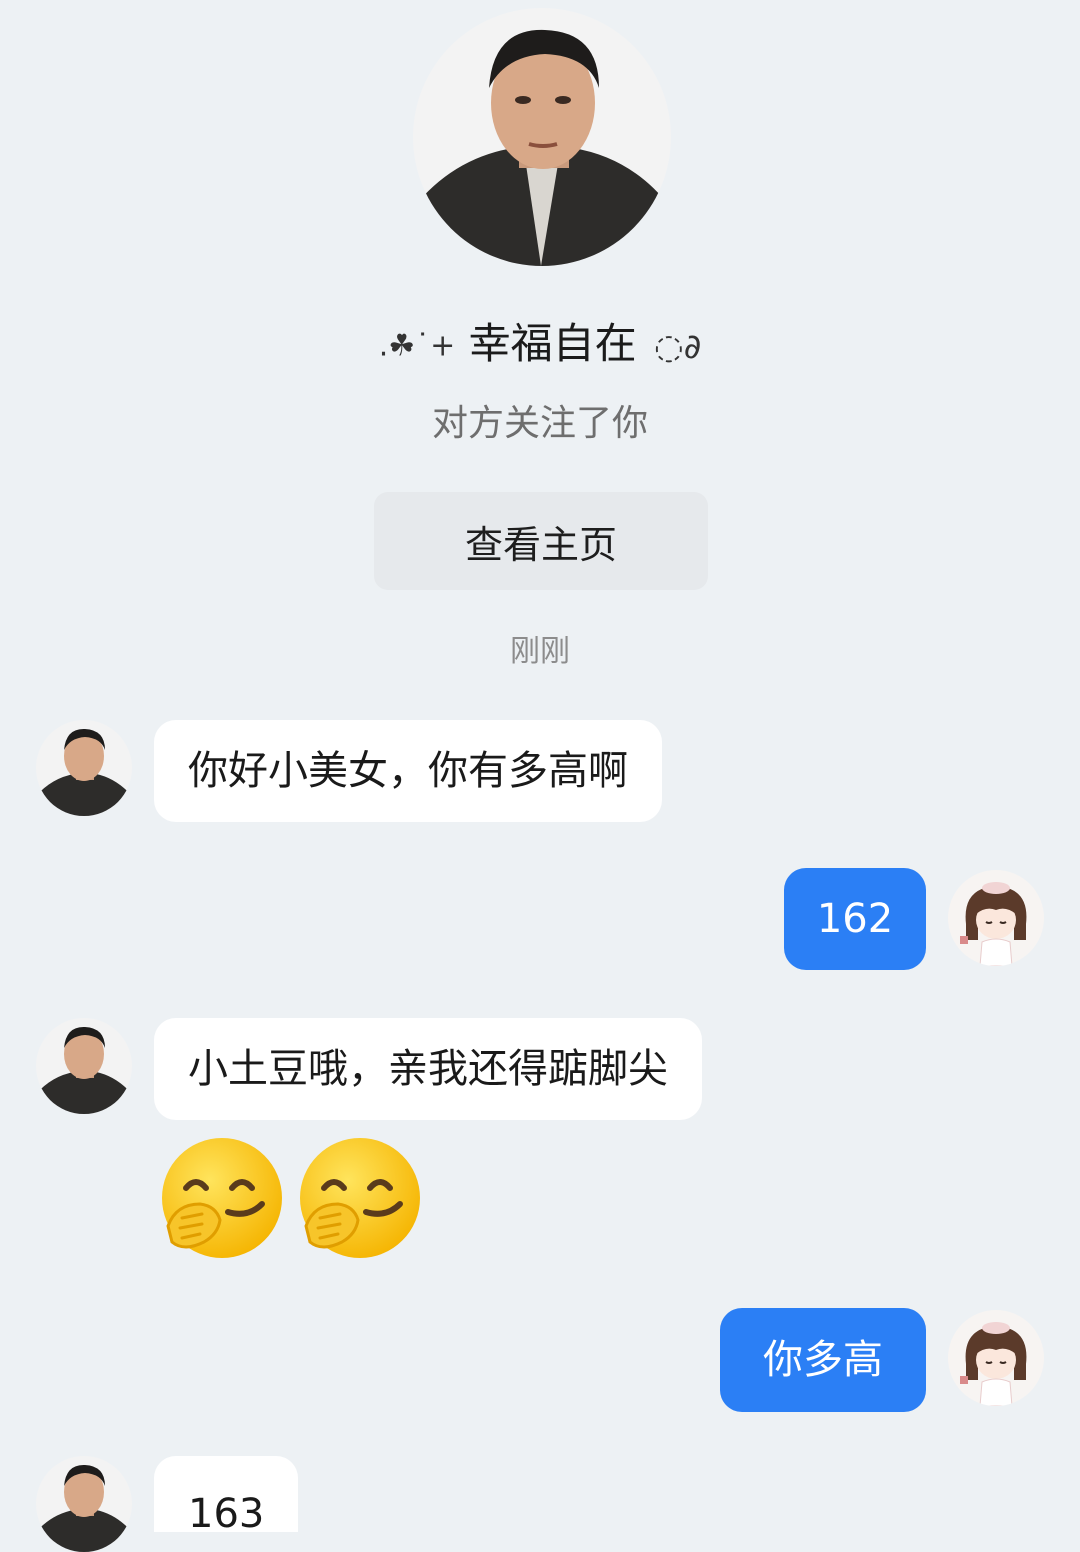  I want to click on name-prefix-decoration: .☘˙+, so click(417, 346).